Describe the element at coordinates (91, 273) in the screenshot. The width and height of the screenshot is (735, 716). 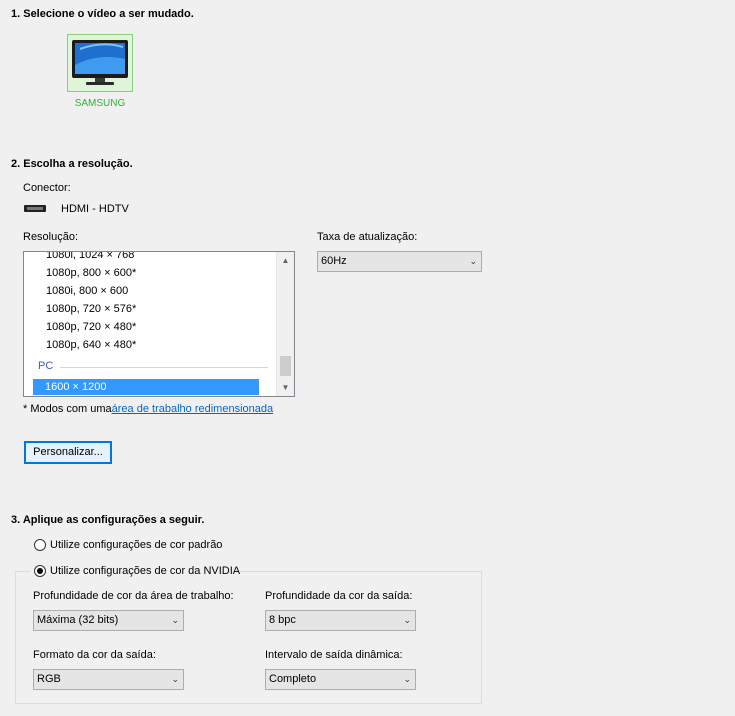
I see `list-item: 1080p, 800 × 600*` at that location.